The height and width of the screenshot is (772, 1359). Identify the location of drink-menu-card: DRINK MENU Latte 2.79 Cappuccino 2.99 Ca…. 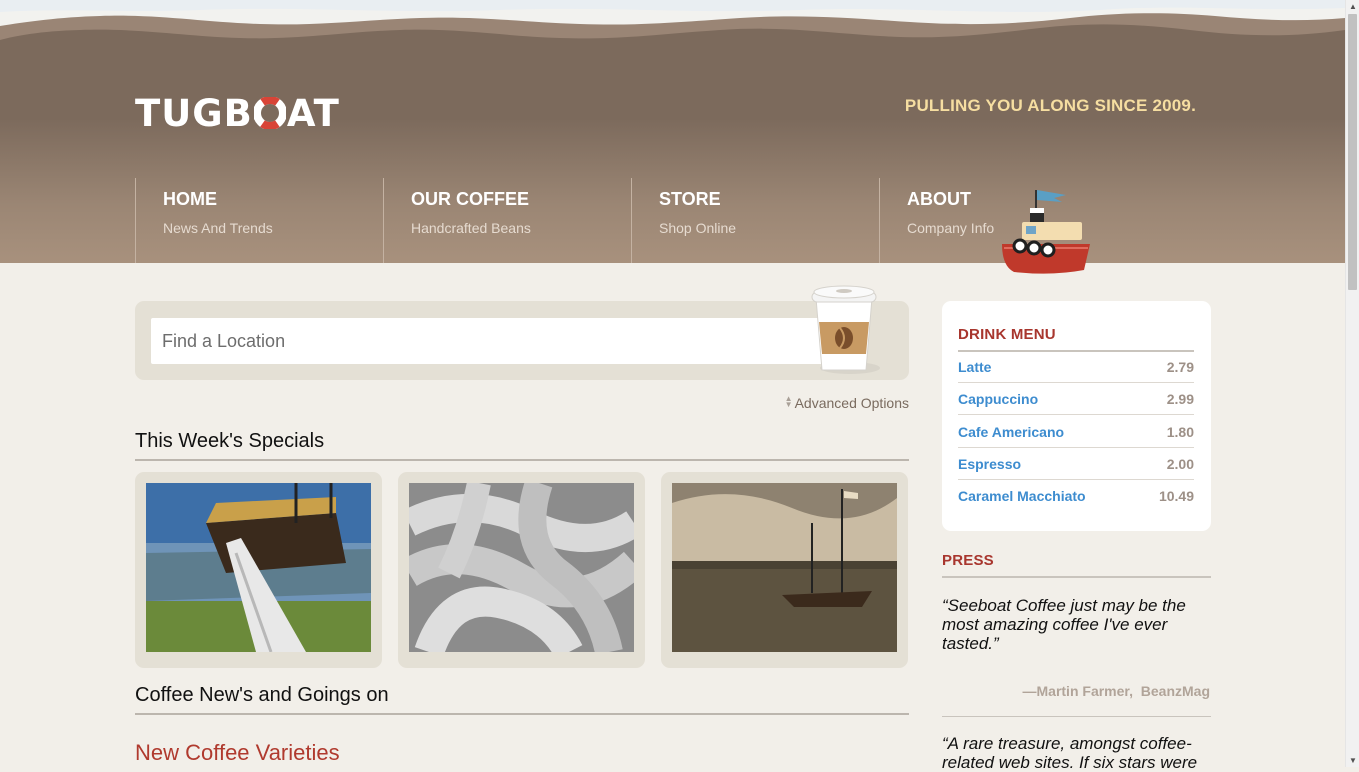
(1076, 416).